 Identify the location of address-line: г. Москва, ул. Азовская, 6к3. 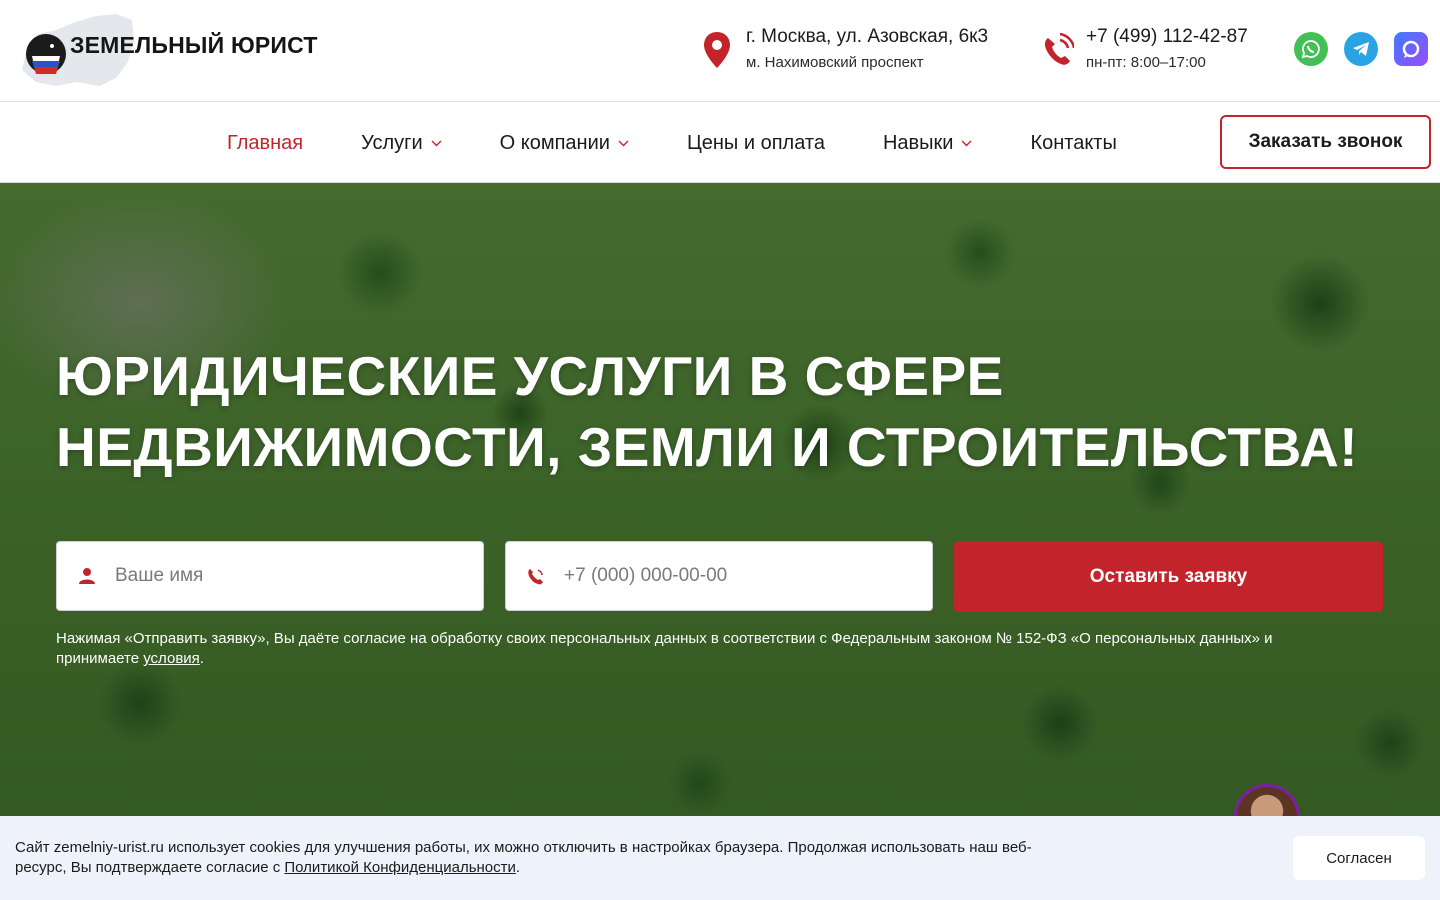
(867, 36).